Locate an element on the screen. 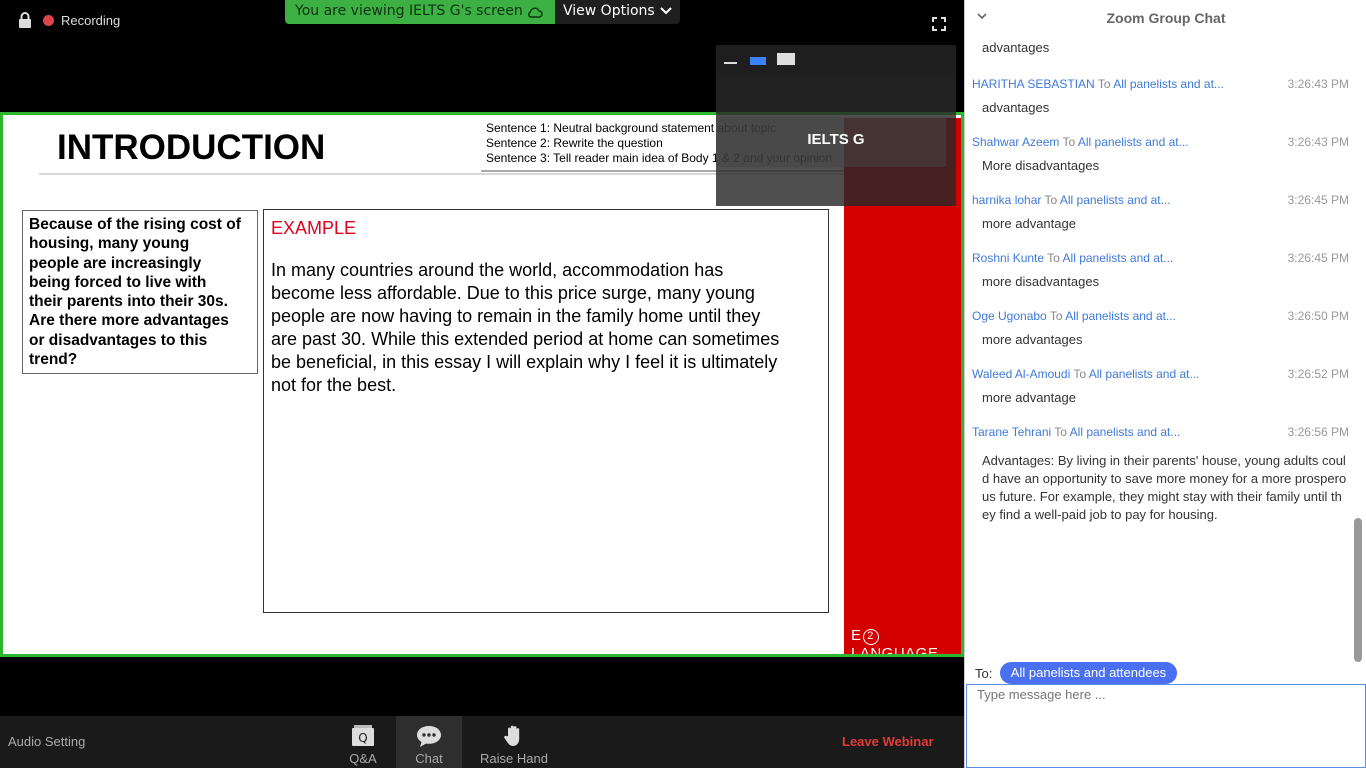 The height and width of the screenshot is (768, 1366). message-input is located at coordinates (1166, 726).